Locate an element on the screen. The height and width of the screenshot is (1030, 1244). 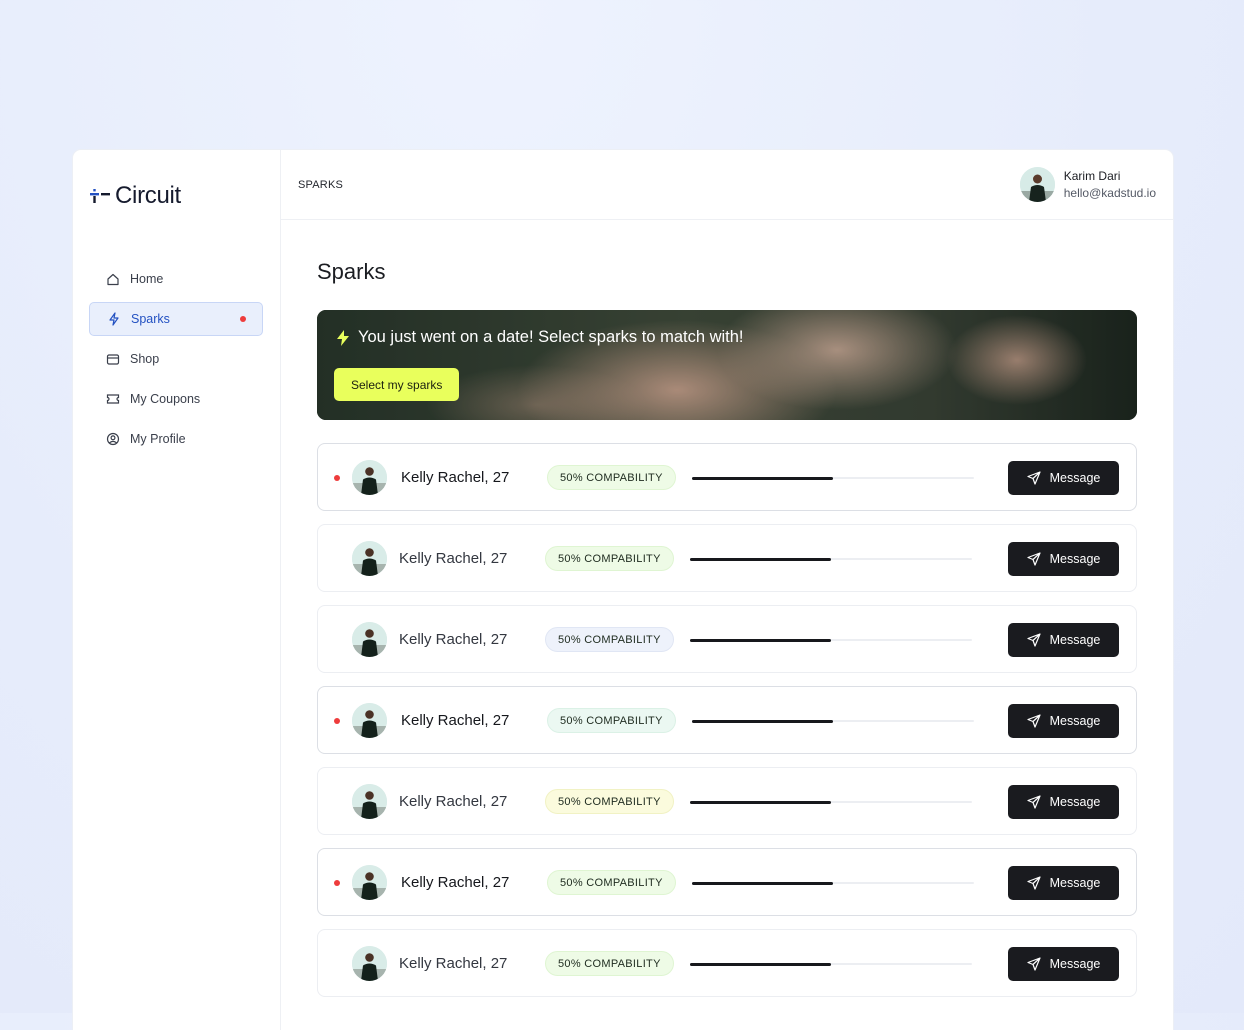
sidebar-item-home: Home is located at coordinates (176, 279).